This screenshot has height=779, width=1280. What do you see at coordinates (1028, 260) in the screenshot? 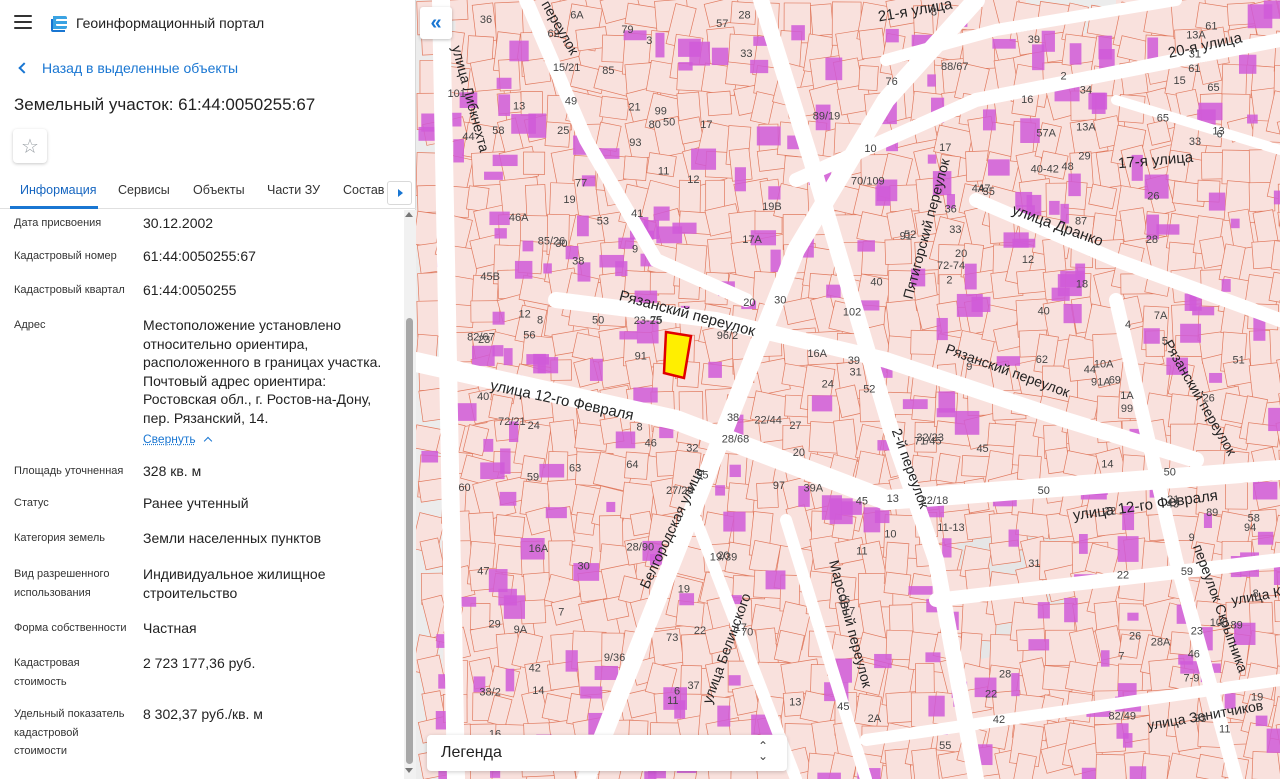
I see `house-number: 12` at bounding box center [1028, 260].